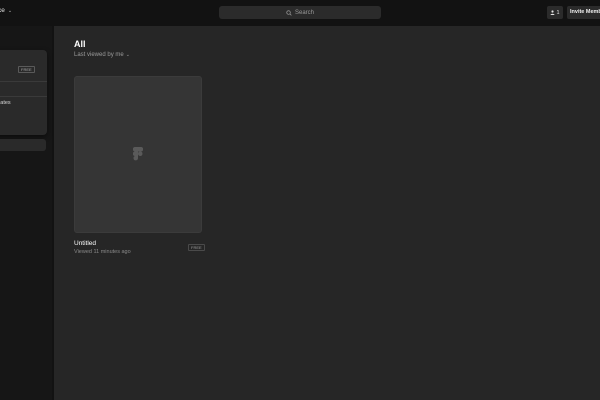  What do you see at coordinates (102, 252) in the screenshot?
I see `file-meta: Viewed 11 minutes ago` at bounding box center [102, 252].